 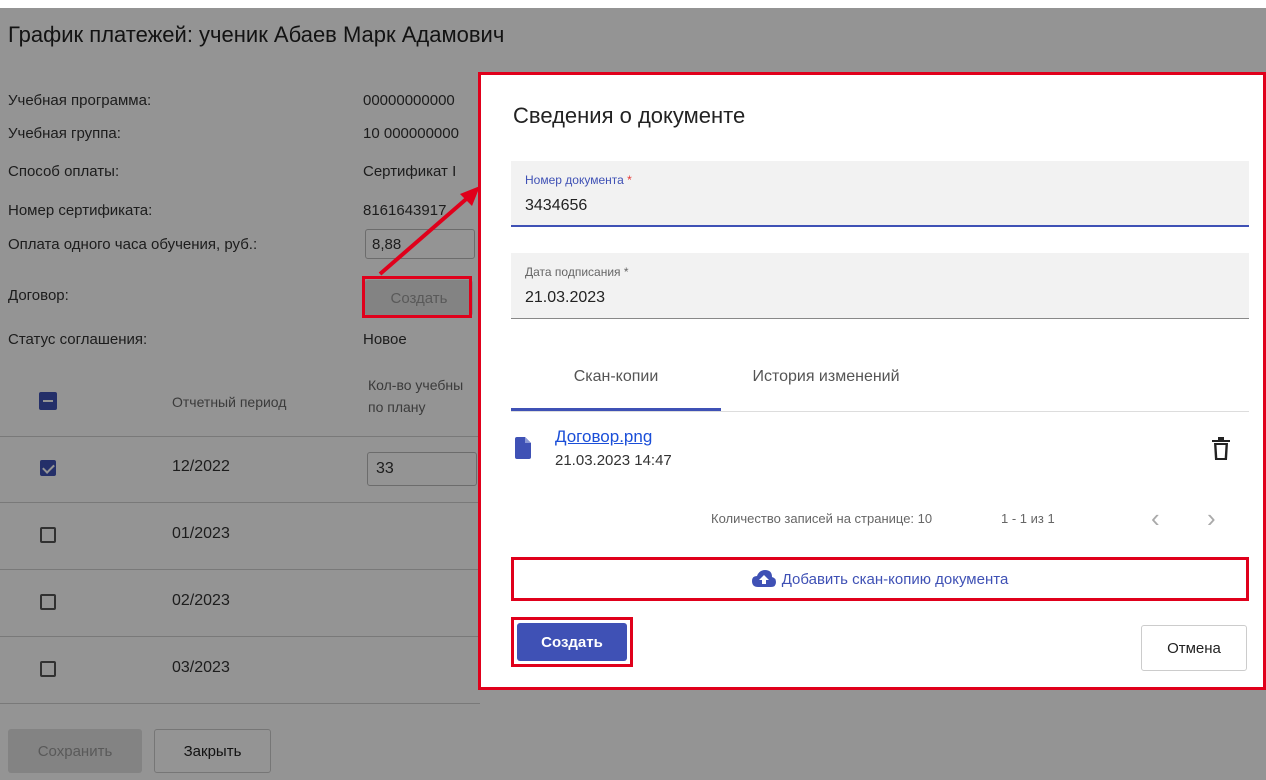 I want to click on sign-date-label-text: Дата подписания, so click(x=573, y=272).